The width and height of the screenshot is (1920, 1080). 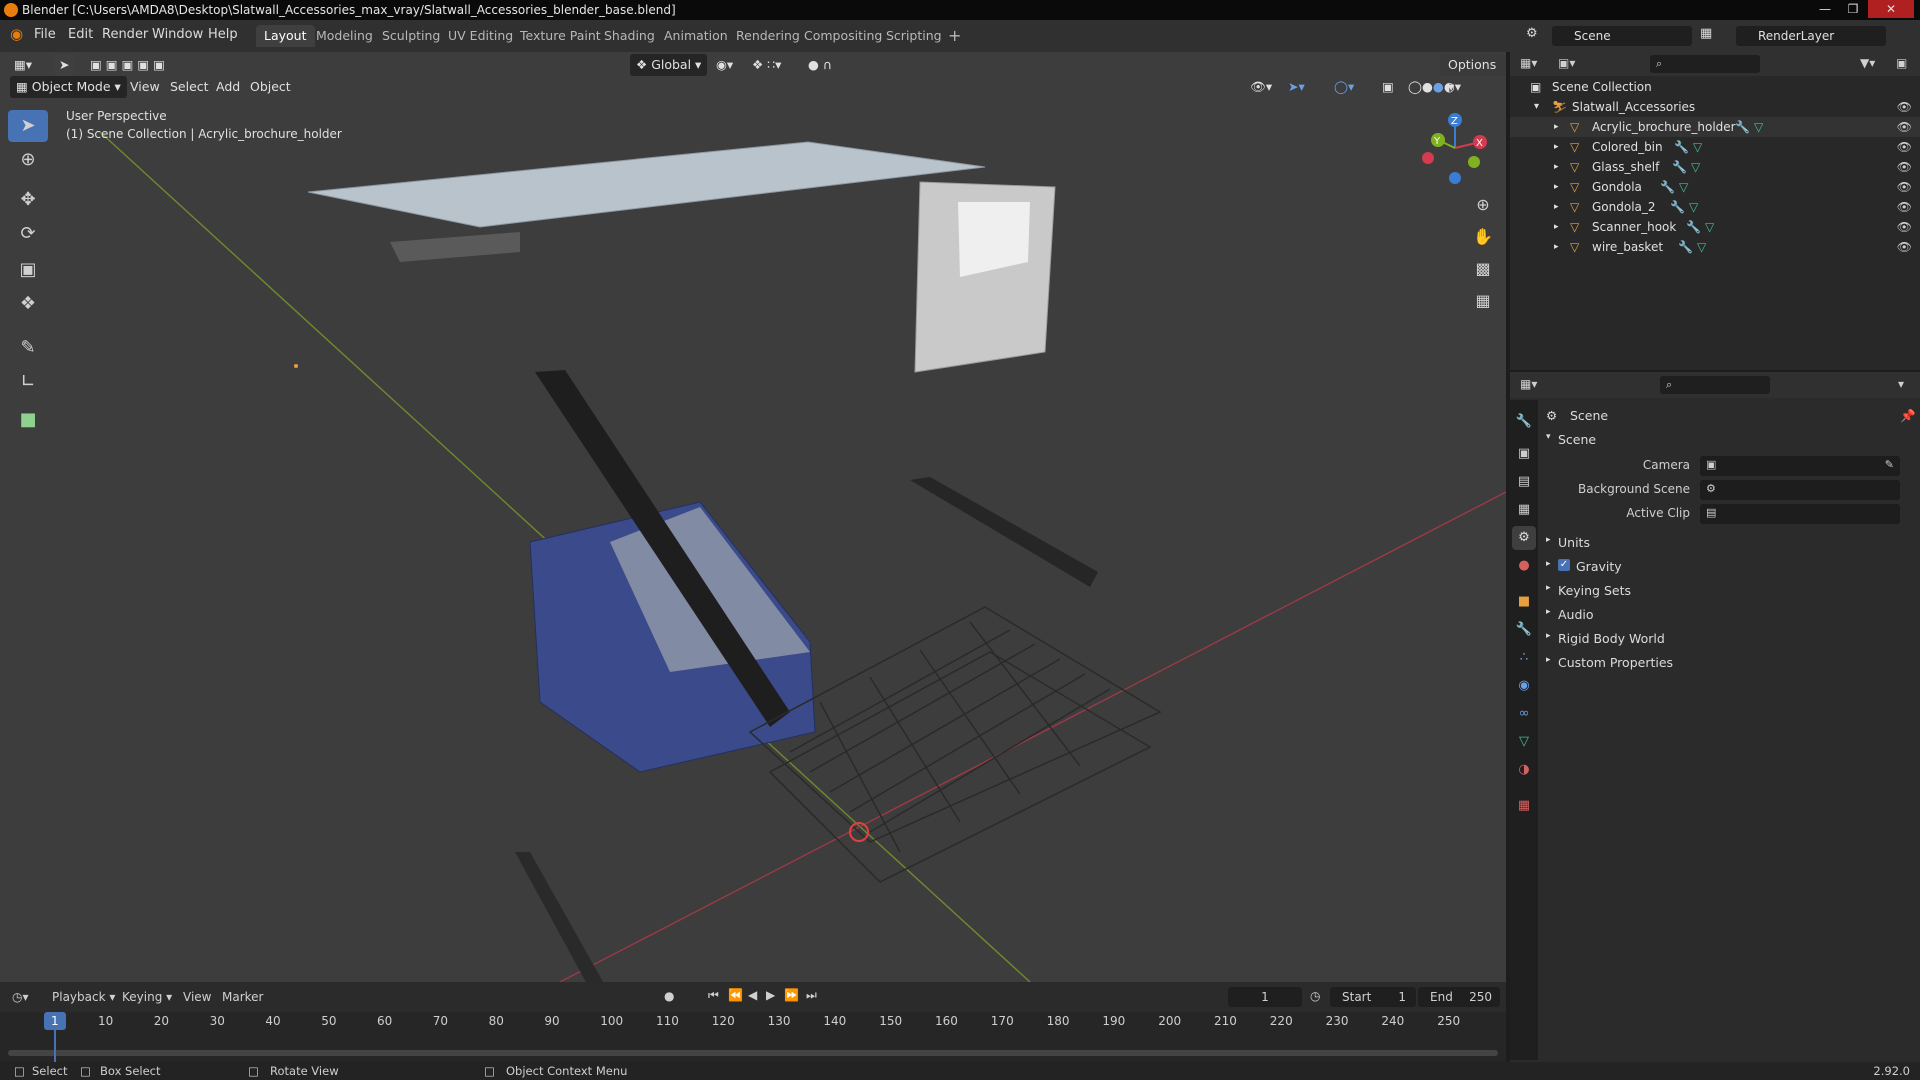 I want to click on end-frame-field: End 250, so click(x=1459, y=997).